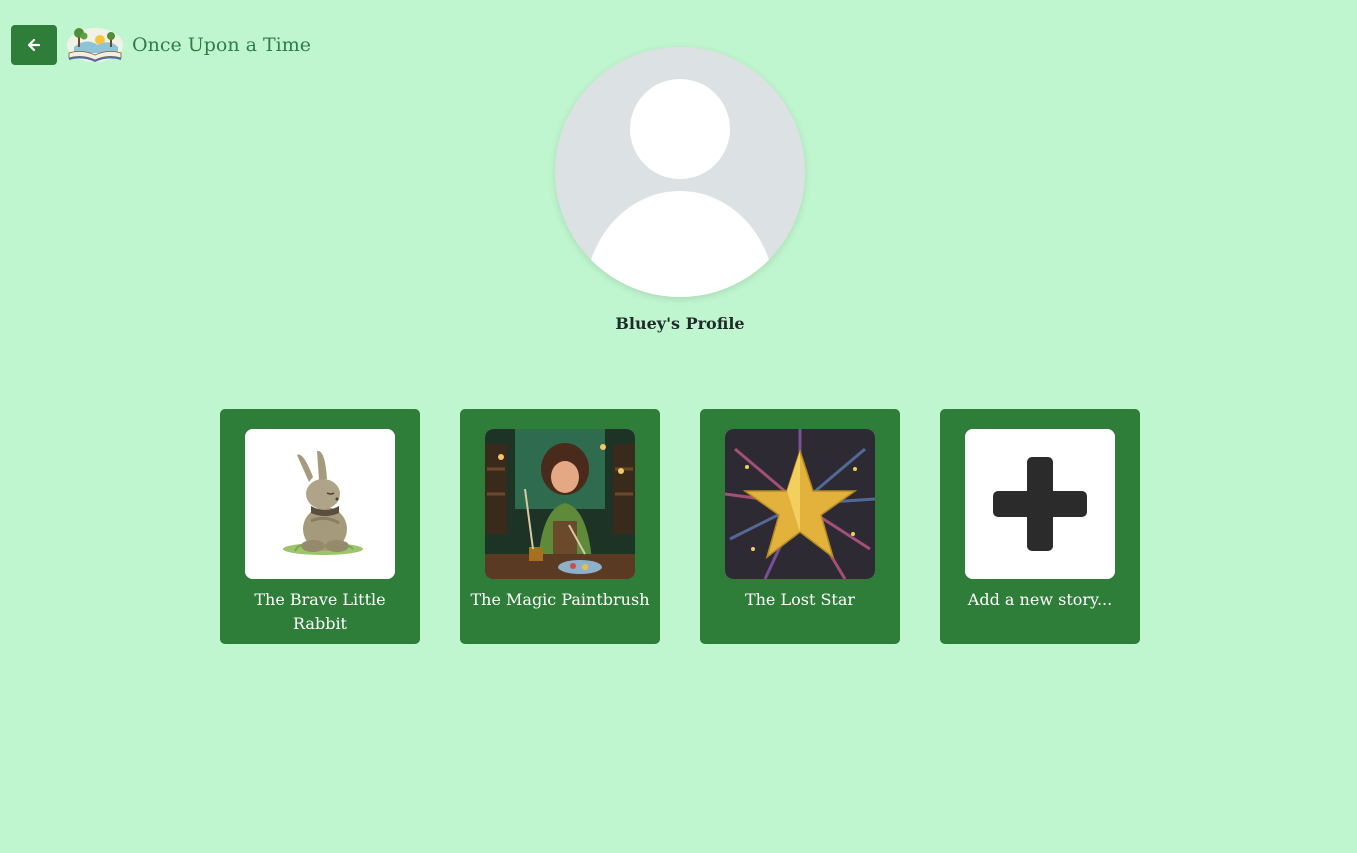  Describe the element at coordinates (320, 611) in the screenshot. I see `story-title: The Brave Little Rabbit` at that location.